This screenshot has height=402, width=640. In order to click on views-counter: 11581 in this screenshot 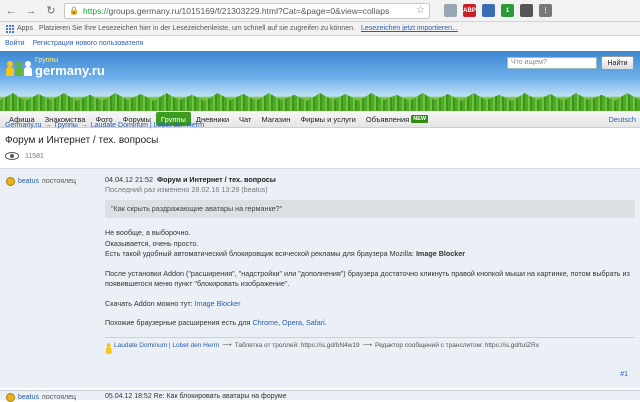, I will do `click(24, 156)`.